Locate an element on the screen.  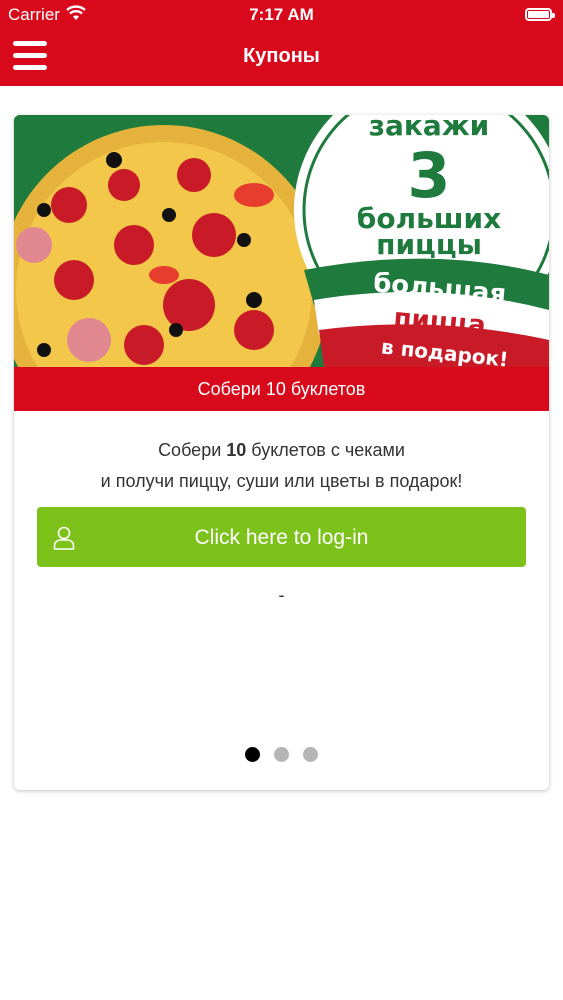
battery-icon is located at coordinates (540, 14).